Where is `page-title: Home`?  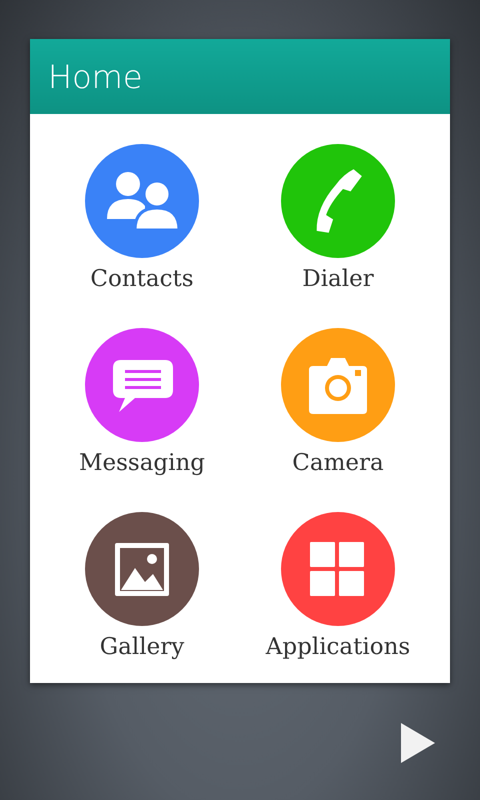
page-title: Home is located at coordinates (95, 77).